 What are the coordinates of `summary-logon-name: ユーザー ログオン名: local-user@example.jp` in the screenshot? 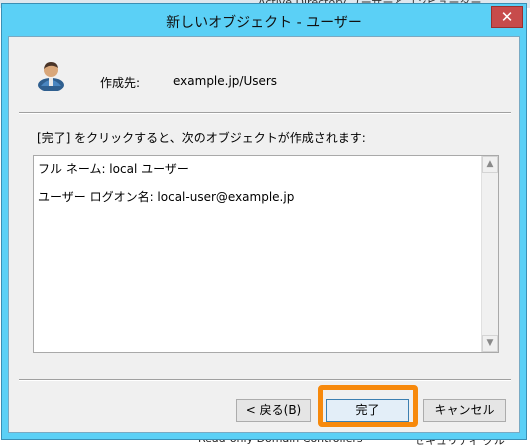 It's located at (166, 197).